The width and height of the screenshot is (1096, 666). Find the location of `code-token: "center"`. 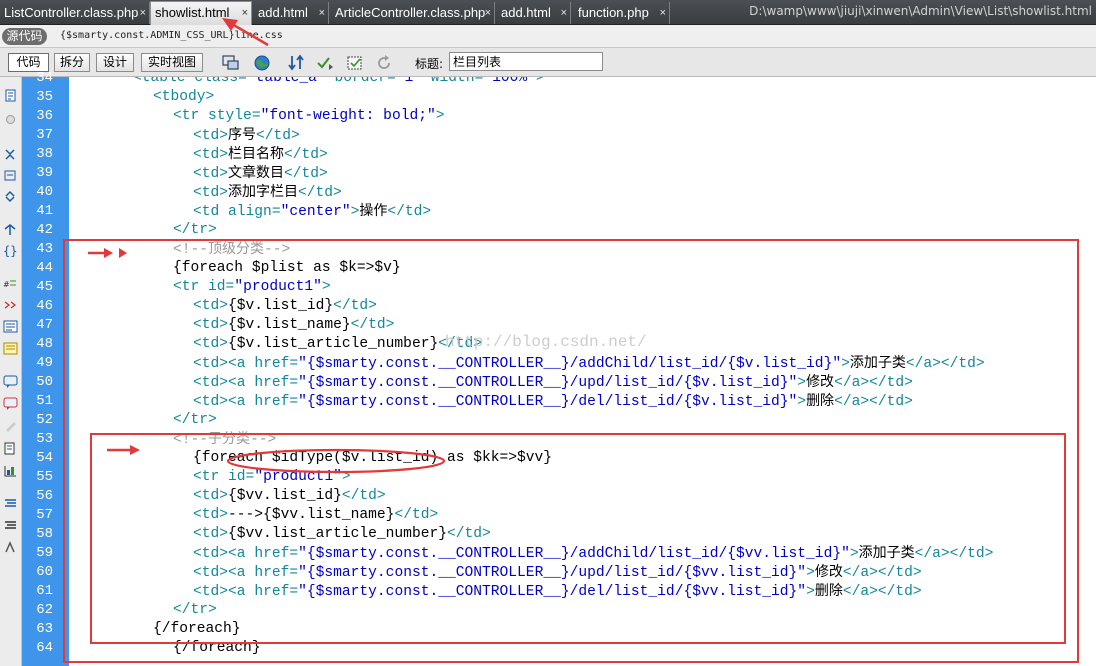

code-token: "center" is located at coordinates (315, 212).